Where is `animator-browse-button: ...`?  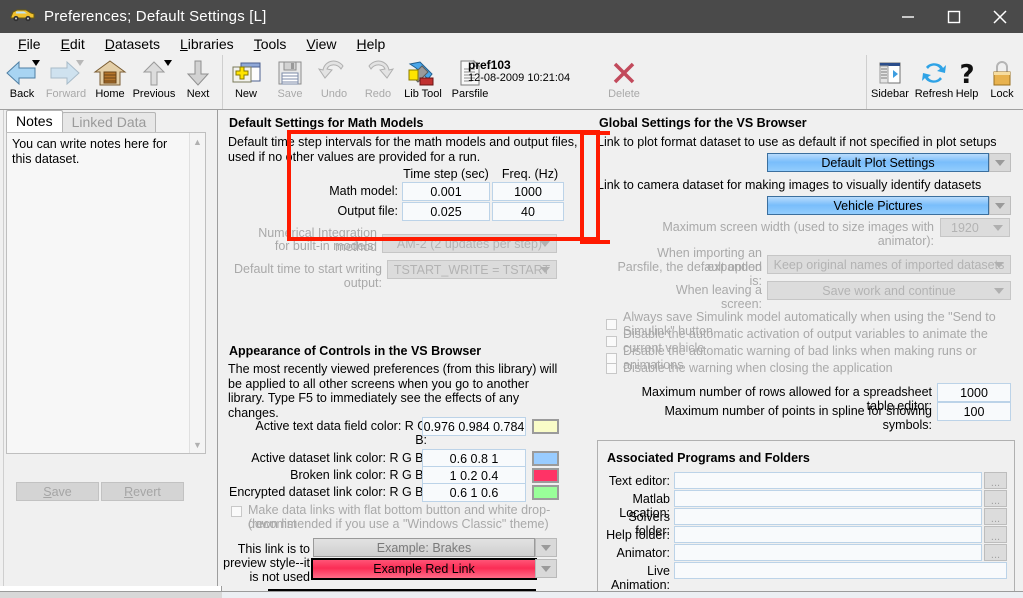 animator-browse-button: ... is located at coordinates (995, 552).